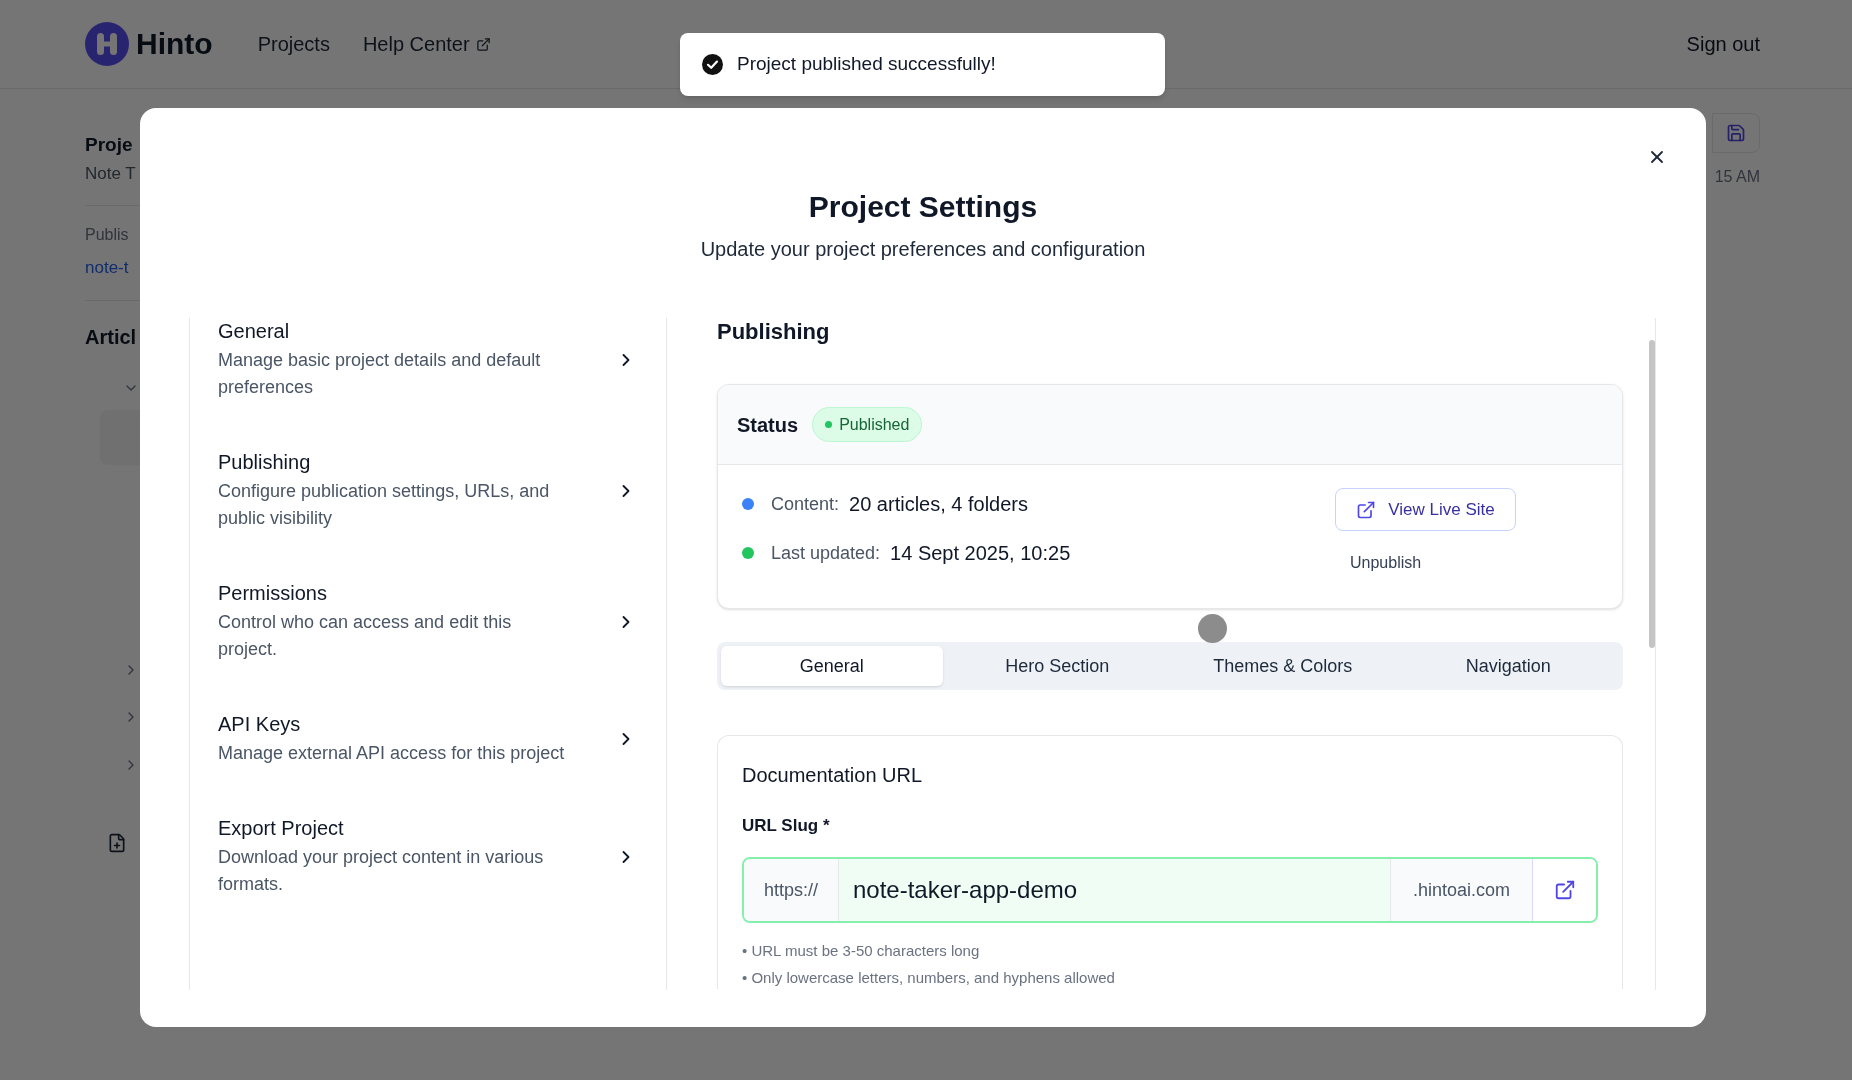 The width and height of the screenshot is (1852, 1080). I want to click on panel-heading: Publishing, so click(774, 332).